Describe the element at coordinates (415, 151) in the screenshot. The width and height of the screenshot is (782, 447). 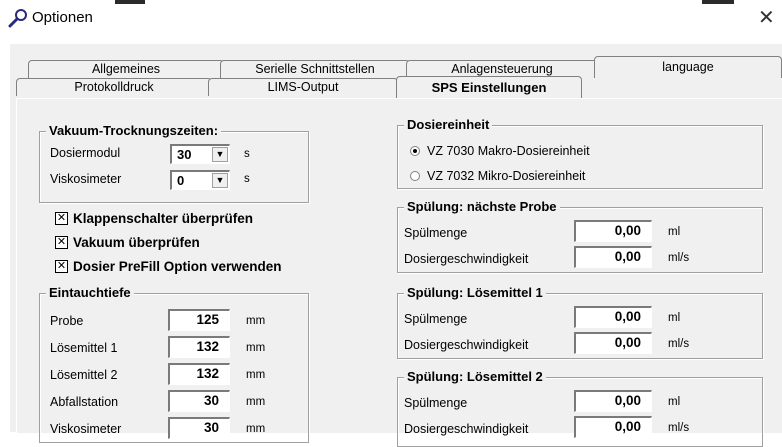
I see `radio-selected-icon` at that location.